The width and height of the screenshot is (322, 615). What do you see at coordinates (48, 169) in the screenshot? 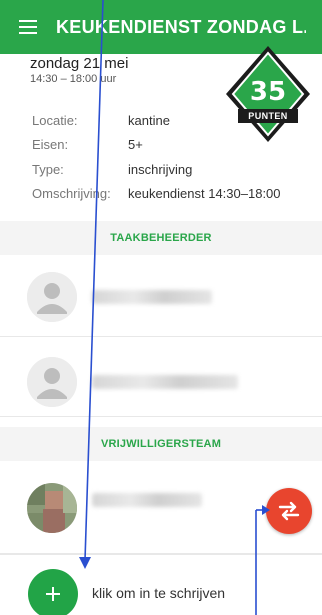
I see `detail-label: Type:` at bounding box center [48, 169].